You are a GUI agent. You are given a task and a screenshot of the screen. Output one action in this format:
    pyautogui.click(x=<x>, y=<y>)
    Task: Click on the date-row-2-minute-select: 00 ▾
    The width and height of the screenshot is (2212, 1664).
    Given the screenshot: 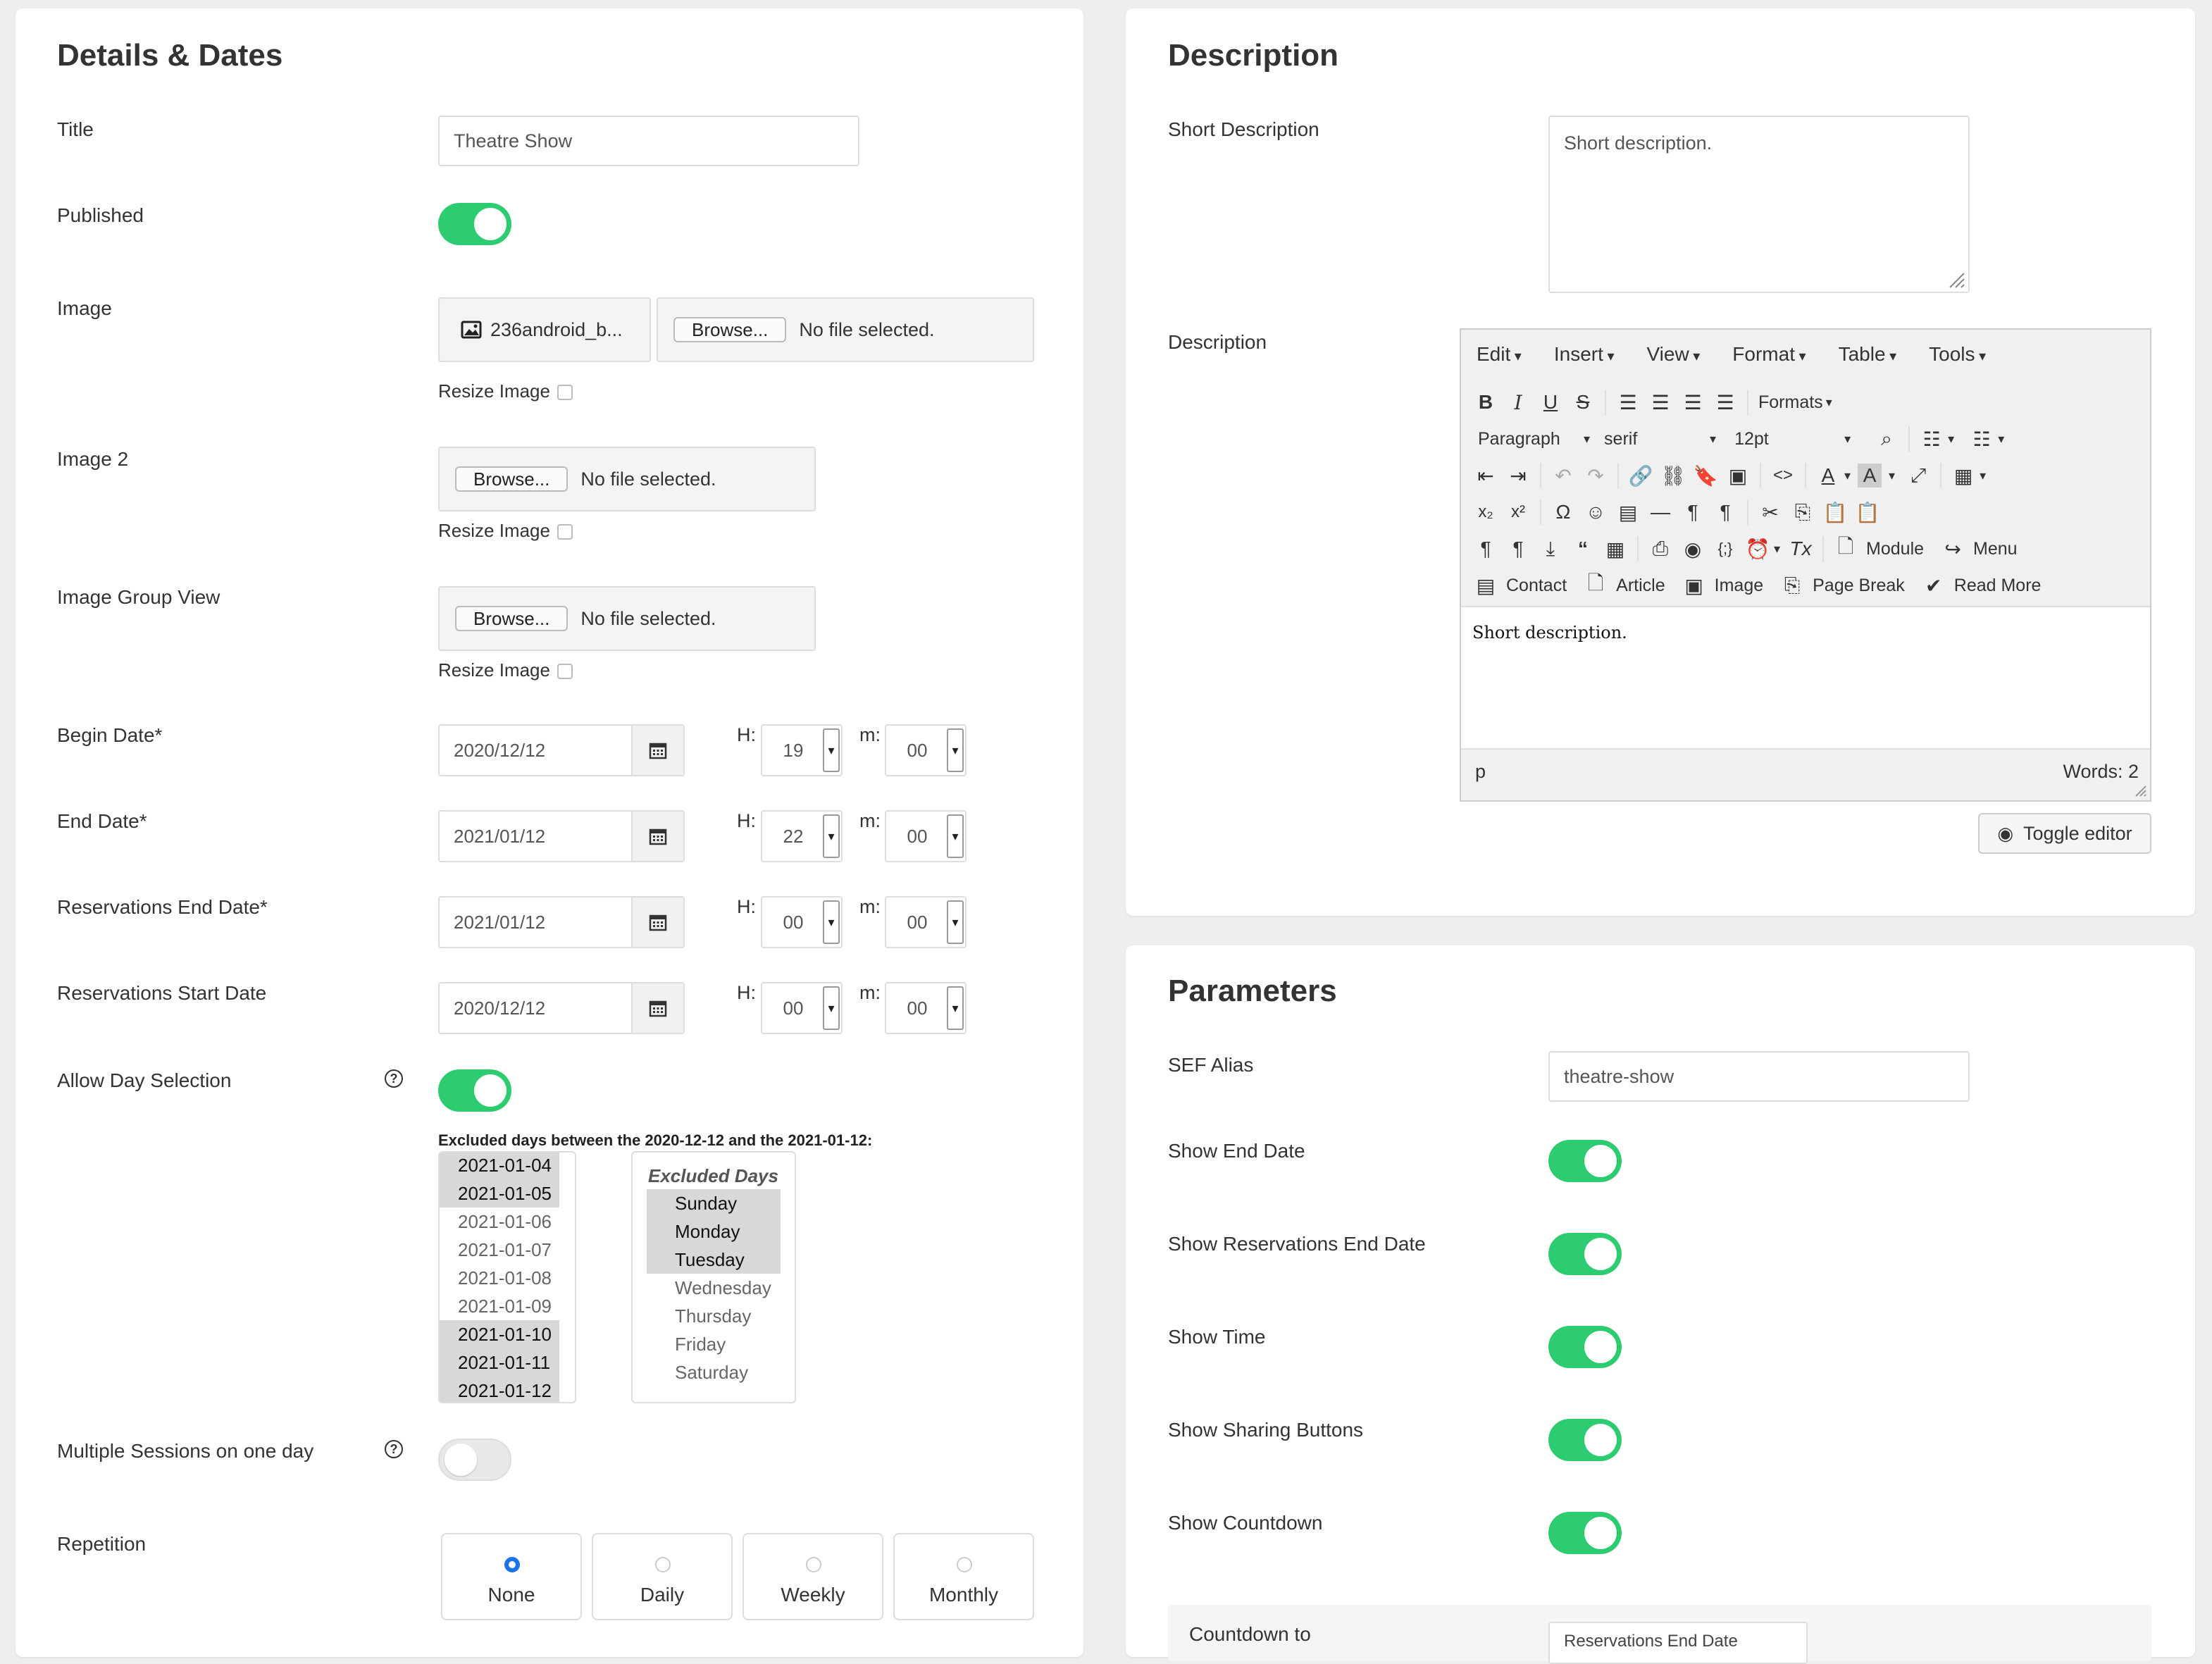 What is the action you would take?
    pyautogui.click(x=926, y=922)
    